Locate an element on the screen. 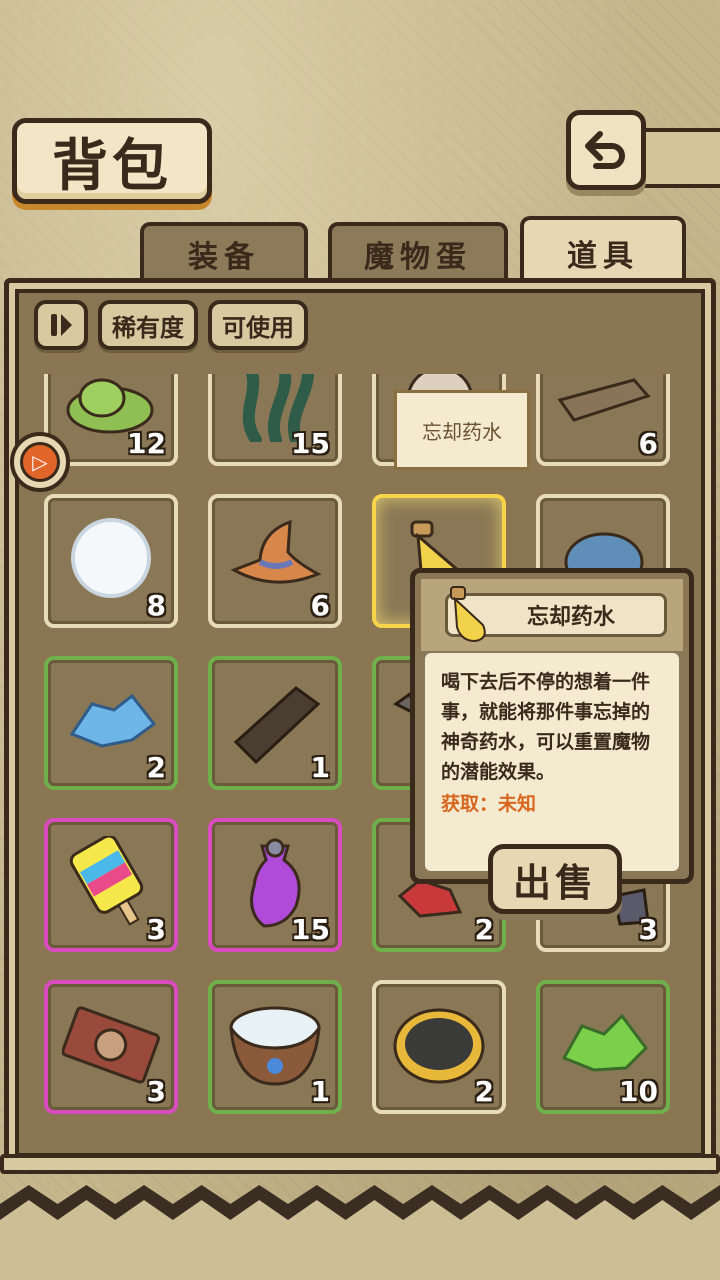 The height and width of the screenshot is (1280, 720). tooltip-description: 喝下去后不停的想着一件事，就能将那件事忘掉的神奇药水，可以重置魔物的潜能效果。 is located at coordinates (546, 727).